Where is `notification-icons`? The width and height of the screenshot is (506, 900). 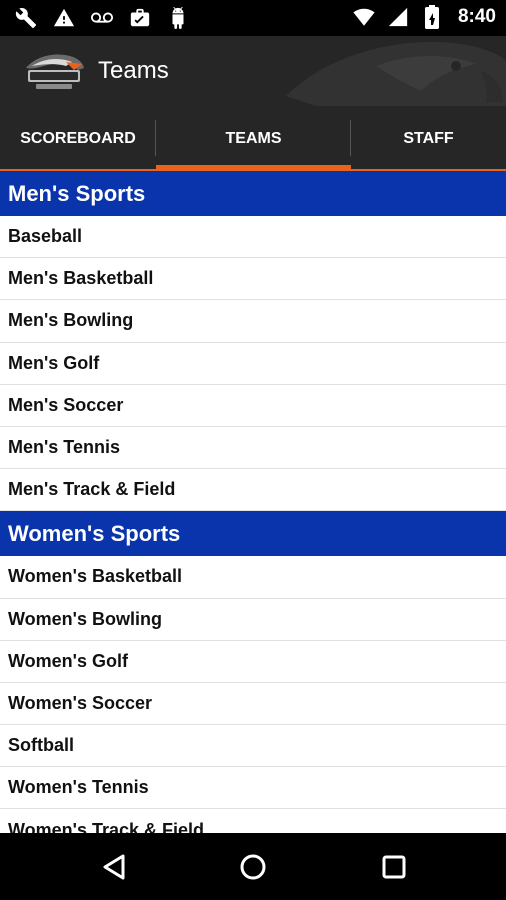
notification-icons is located at coordinates (102, 18).